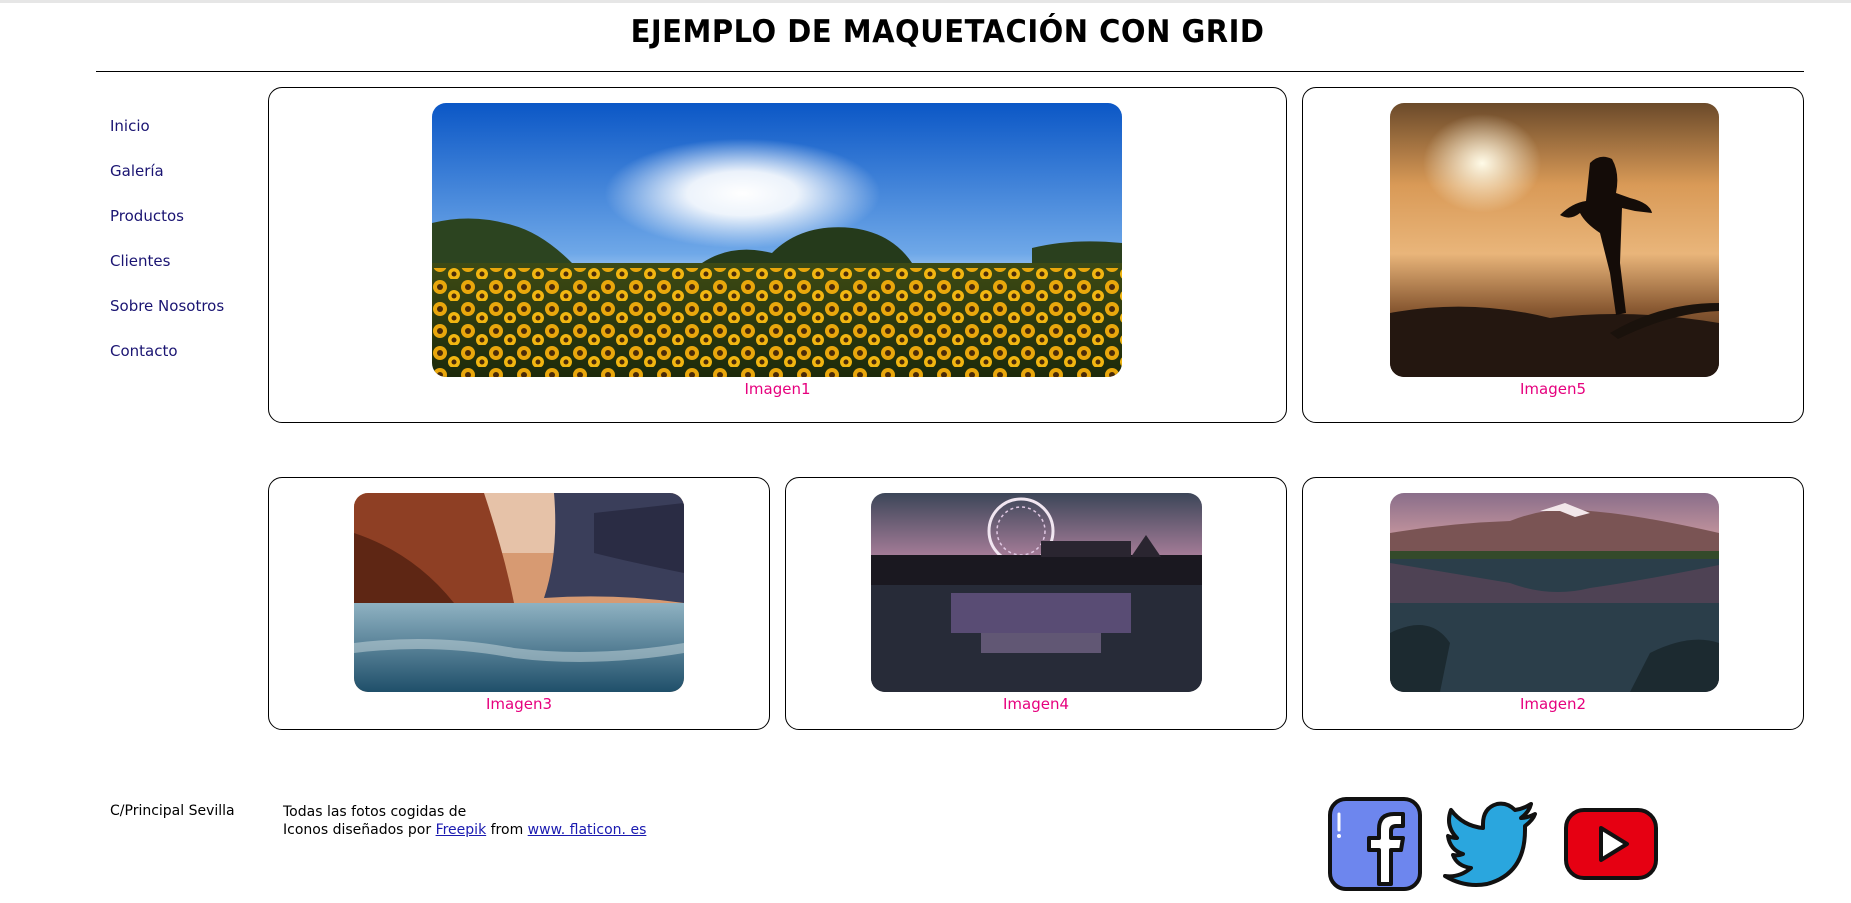 The width and height of the screenshot is (1851, 903). I want to click on gallery-card-imagen2: Imagen2, so click(1553, 603).